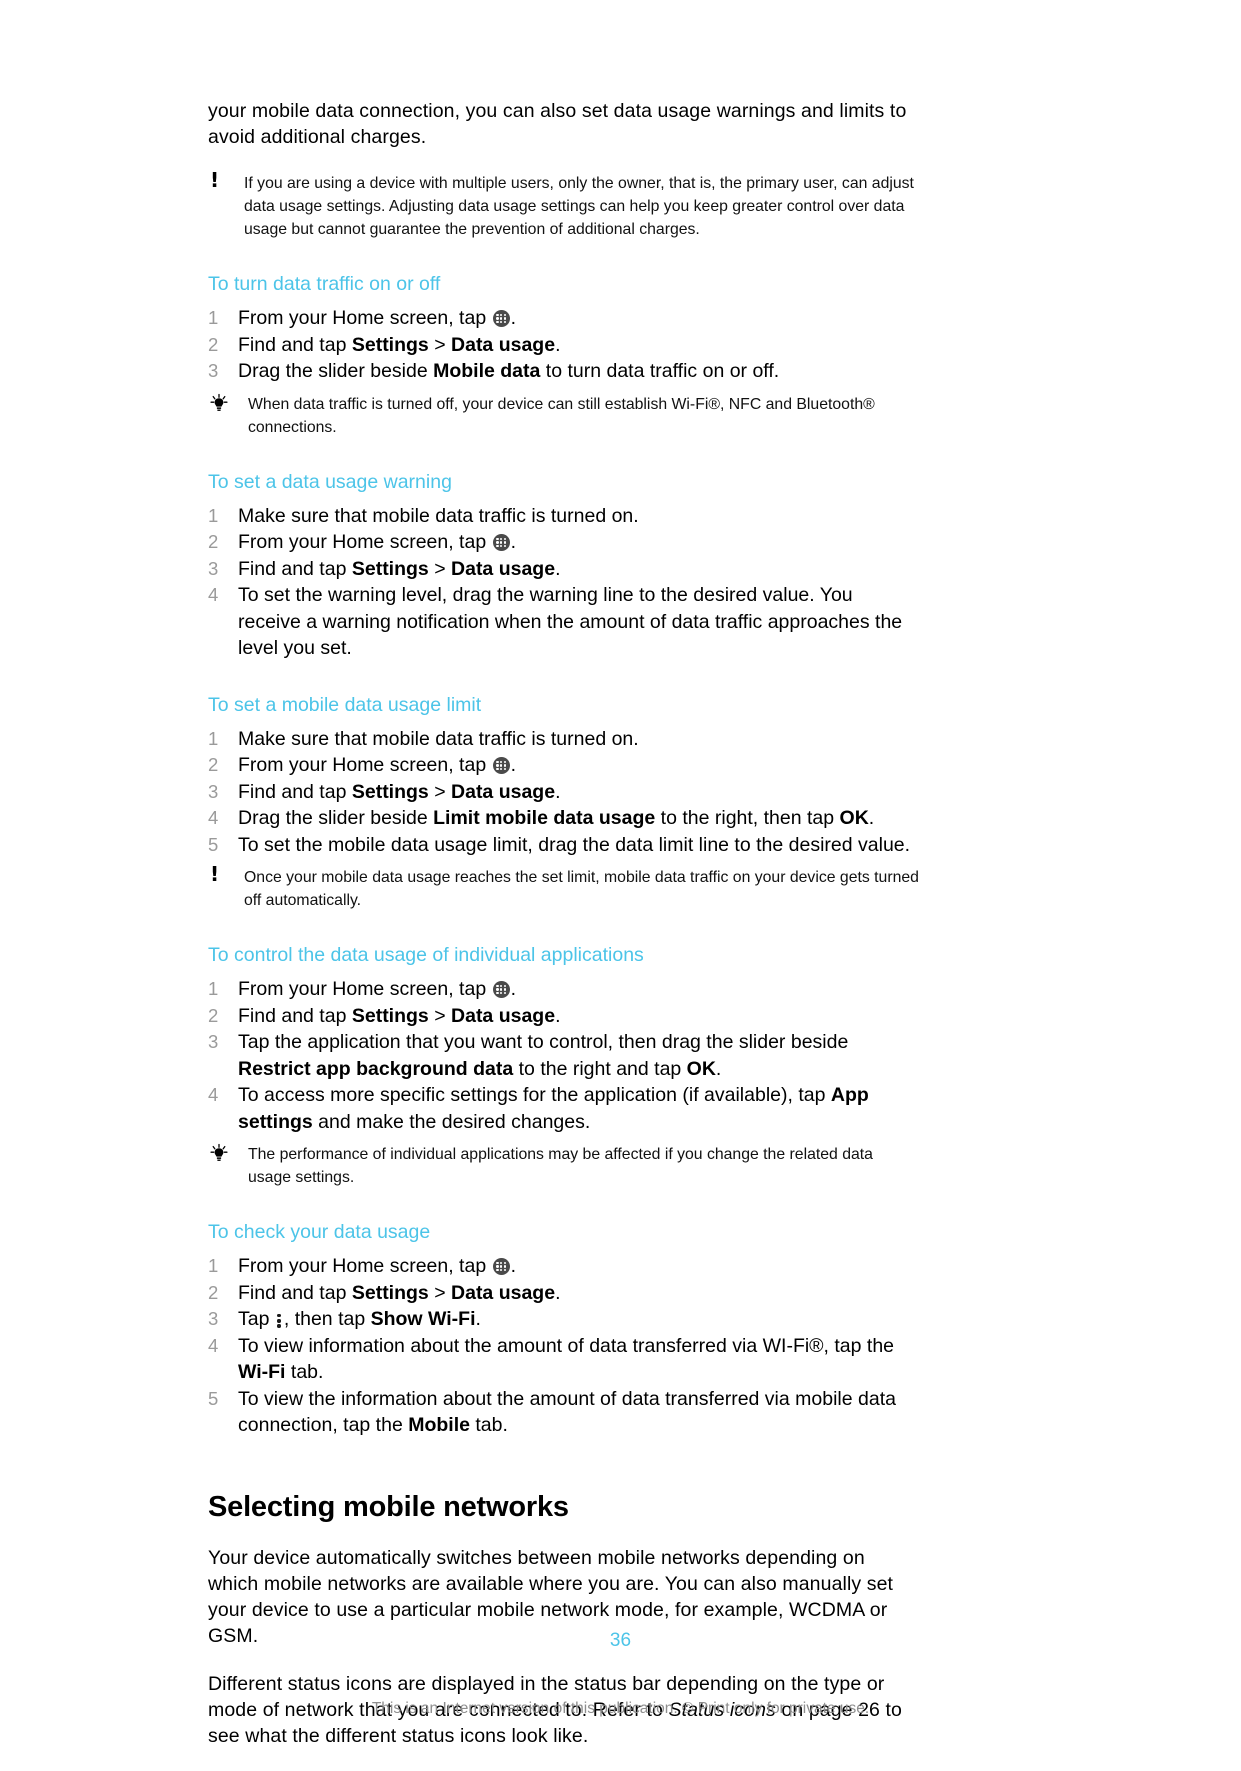 Image resolution: width=1241 pixels, height=1771 pixels. Describe the element at coordinates (345, 704) in the screenshot. I see `section-heading-data-usage-limit: To set a mobile data usage limit` at that location.